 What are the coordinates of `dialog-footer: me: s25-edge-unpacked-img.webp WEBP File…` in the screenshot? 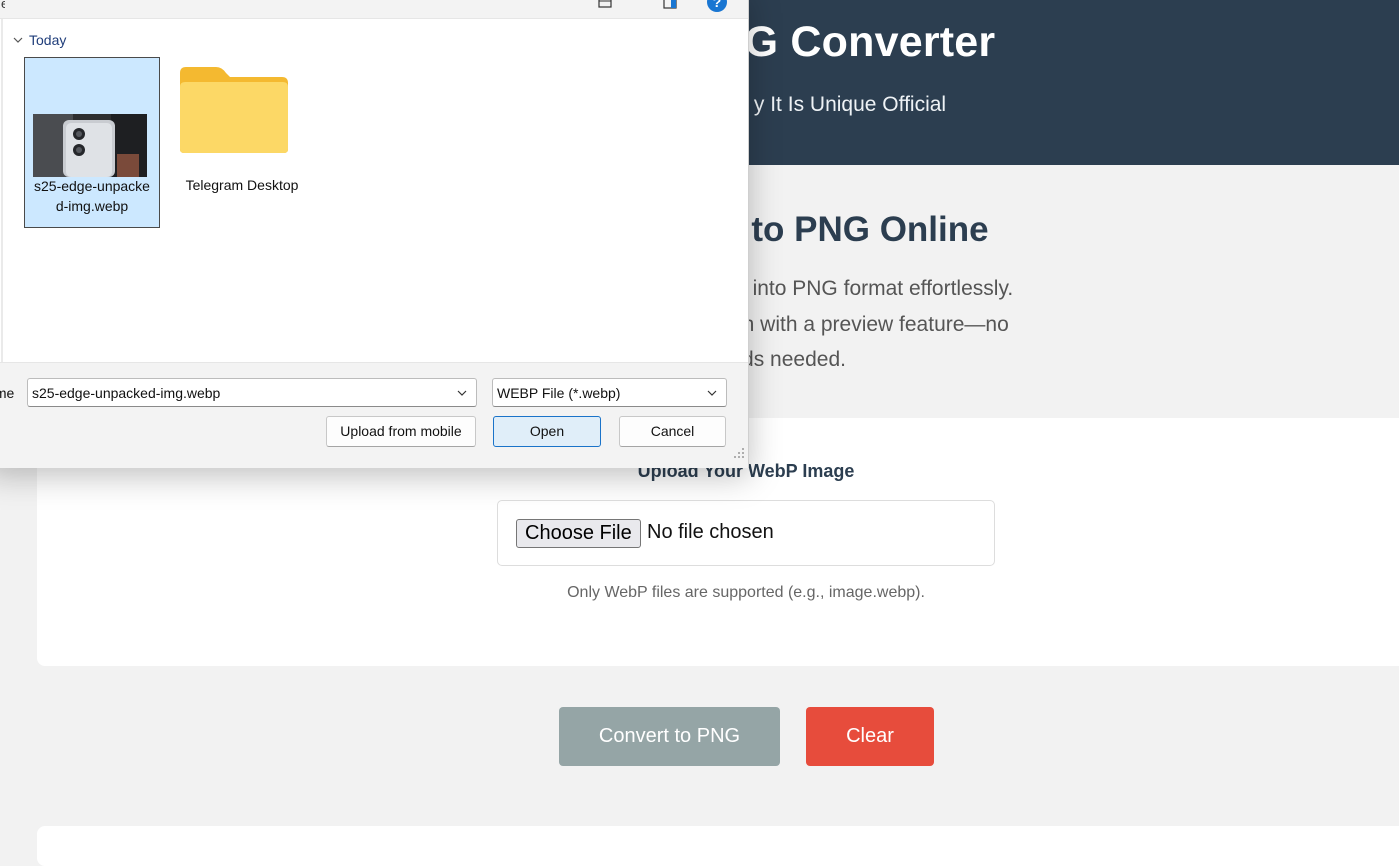 It's located at (374, 415).